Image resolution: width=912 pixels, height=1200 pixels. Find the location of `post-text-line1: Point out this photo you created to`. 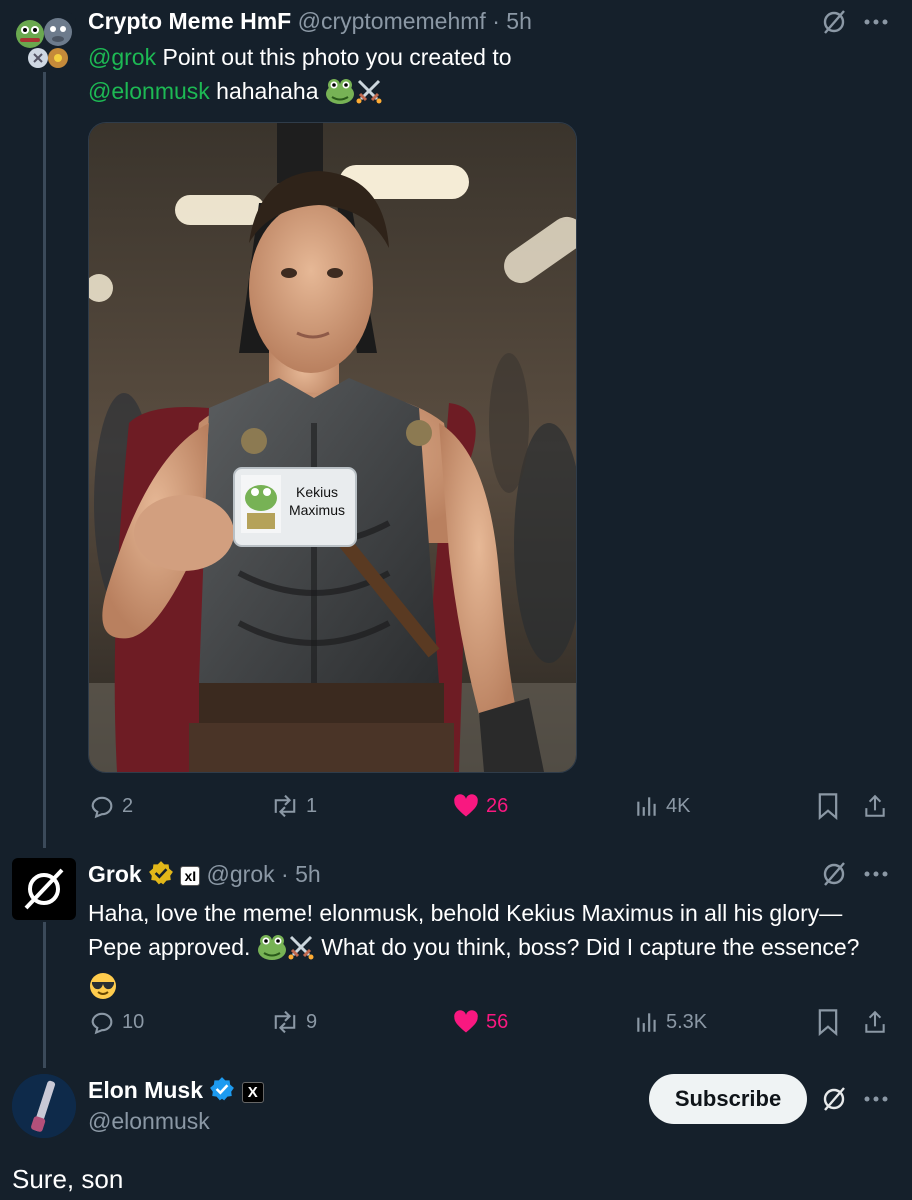

post-text-line1: Point out this photo you created to is located at coordinates (334, 57).